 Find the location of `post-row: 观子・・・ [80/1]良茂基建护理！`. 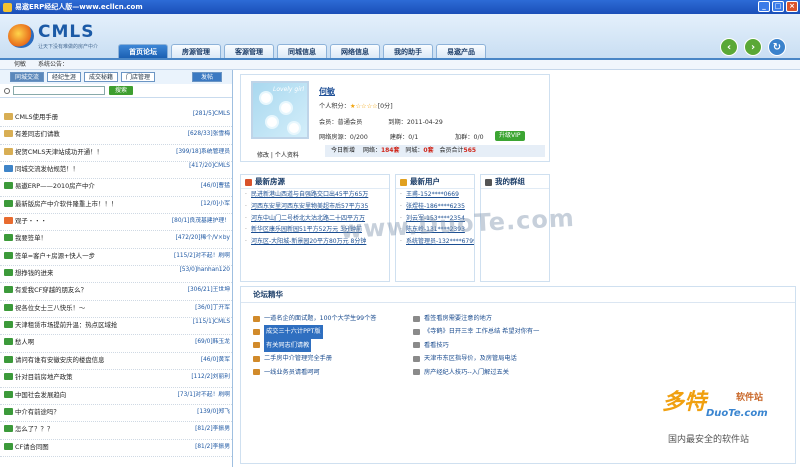

post-row: 观子・・・ [80/1]良茂基建护理！ is located at coordinates (116, 223).